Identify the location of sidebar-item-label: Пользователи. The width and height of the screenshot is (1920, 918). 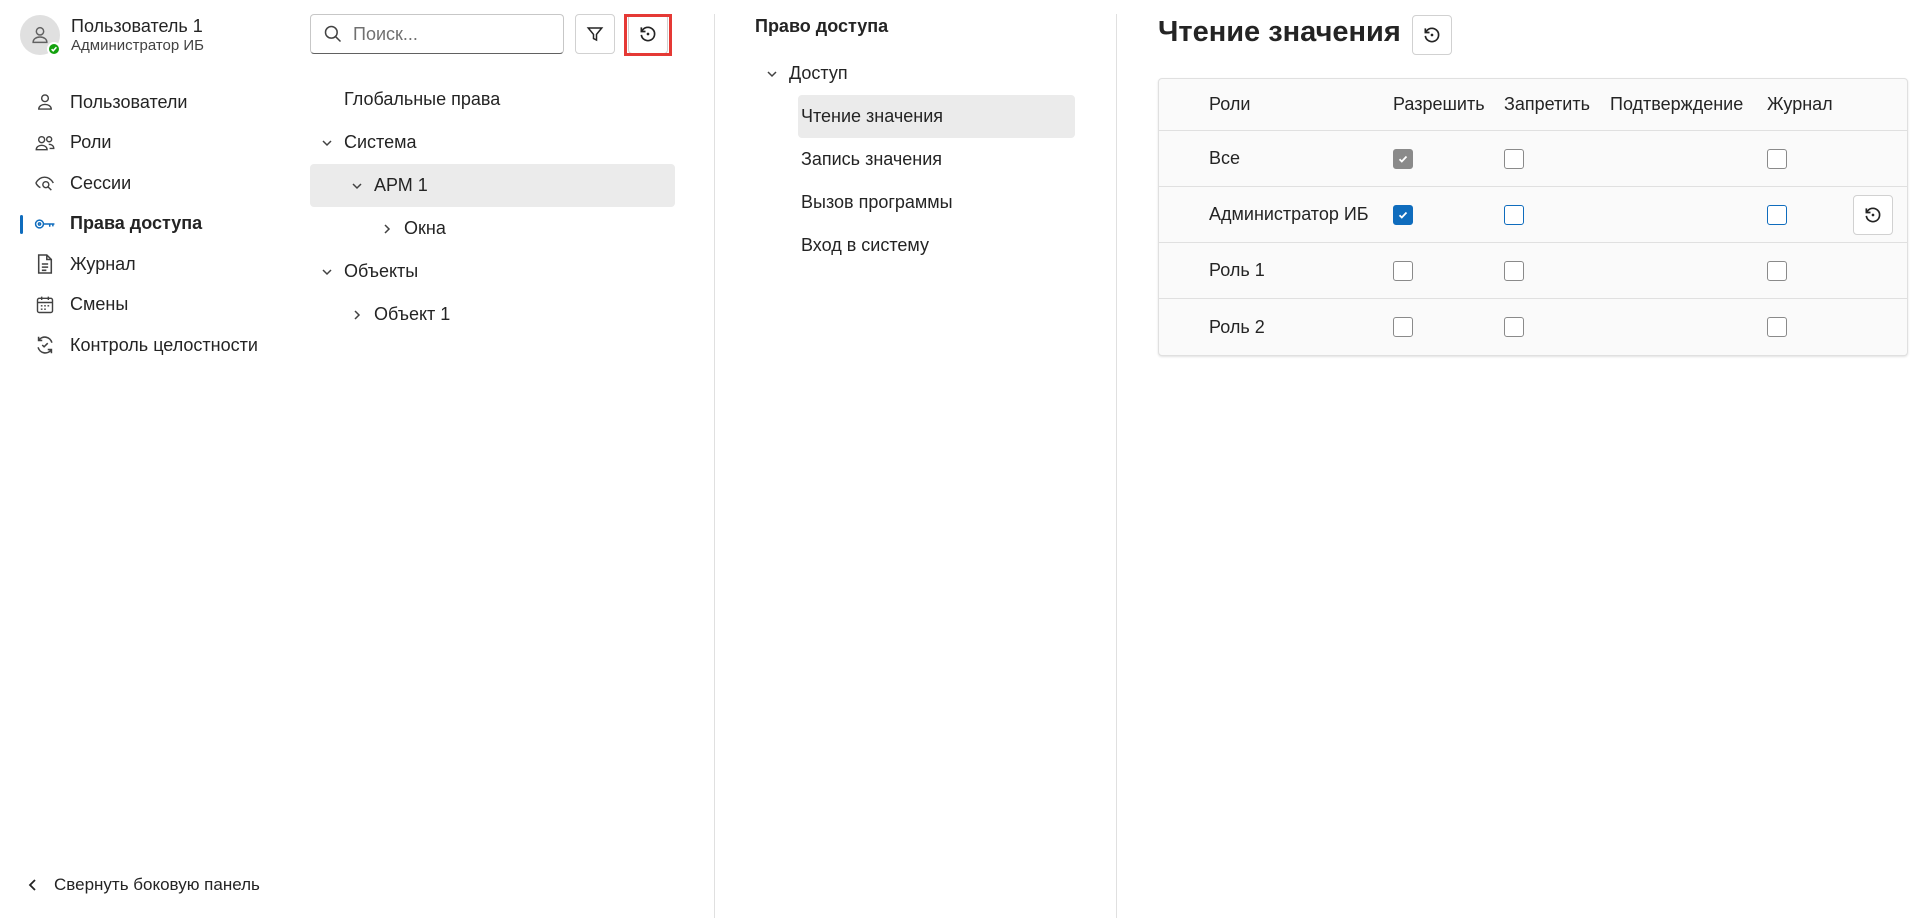
(129, 101).